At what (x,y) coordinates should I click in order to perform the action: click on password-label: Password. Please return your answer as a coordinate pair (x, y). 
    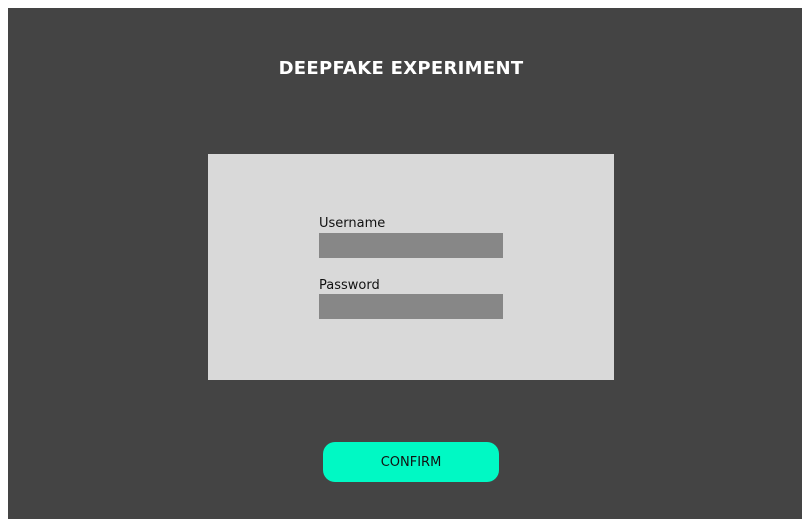
    Looking at the image, I should click on (349, 285).